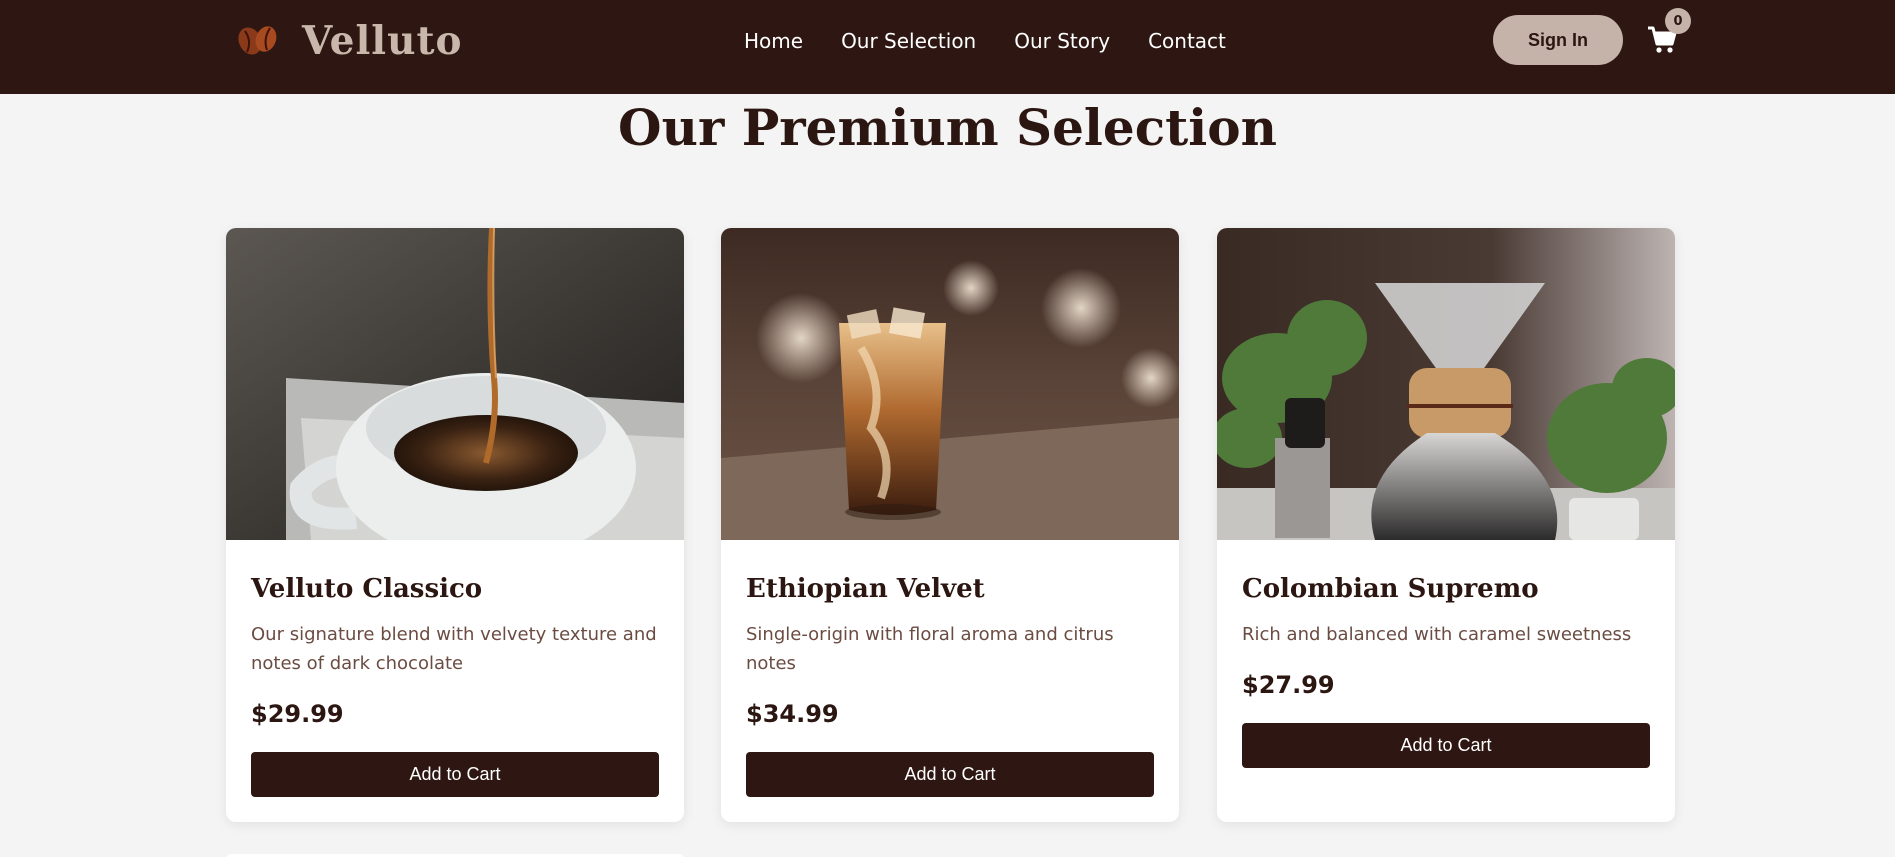 This screenshot has width=1895, height=857. I want to click on product-price: $27.99, so click(1288, 685).